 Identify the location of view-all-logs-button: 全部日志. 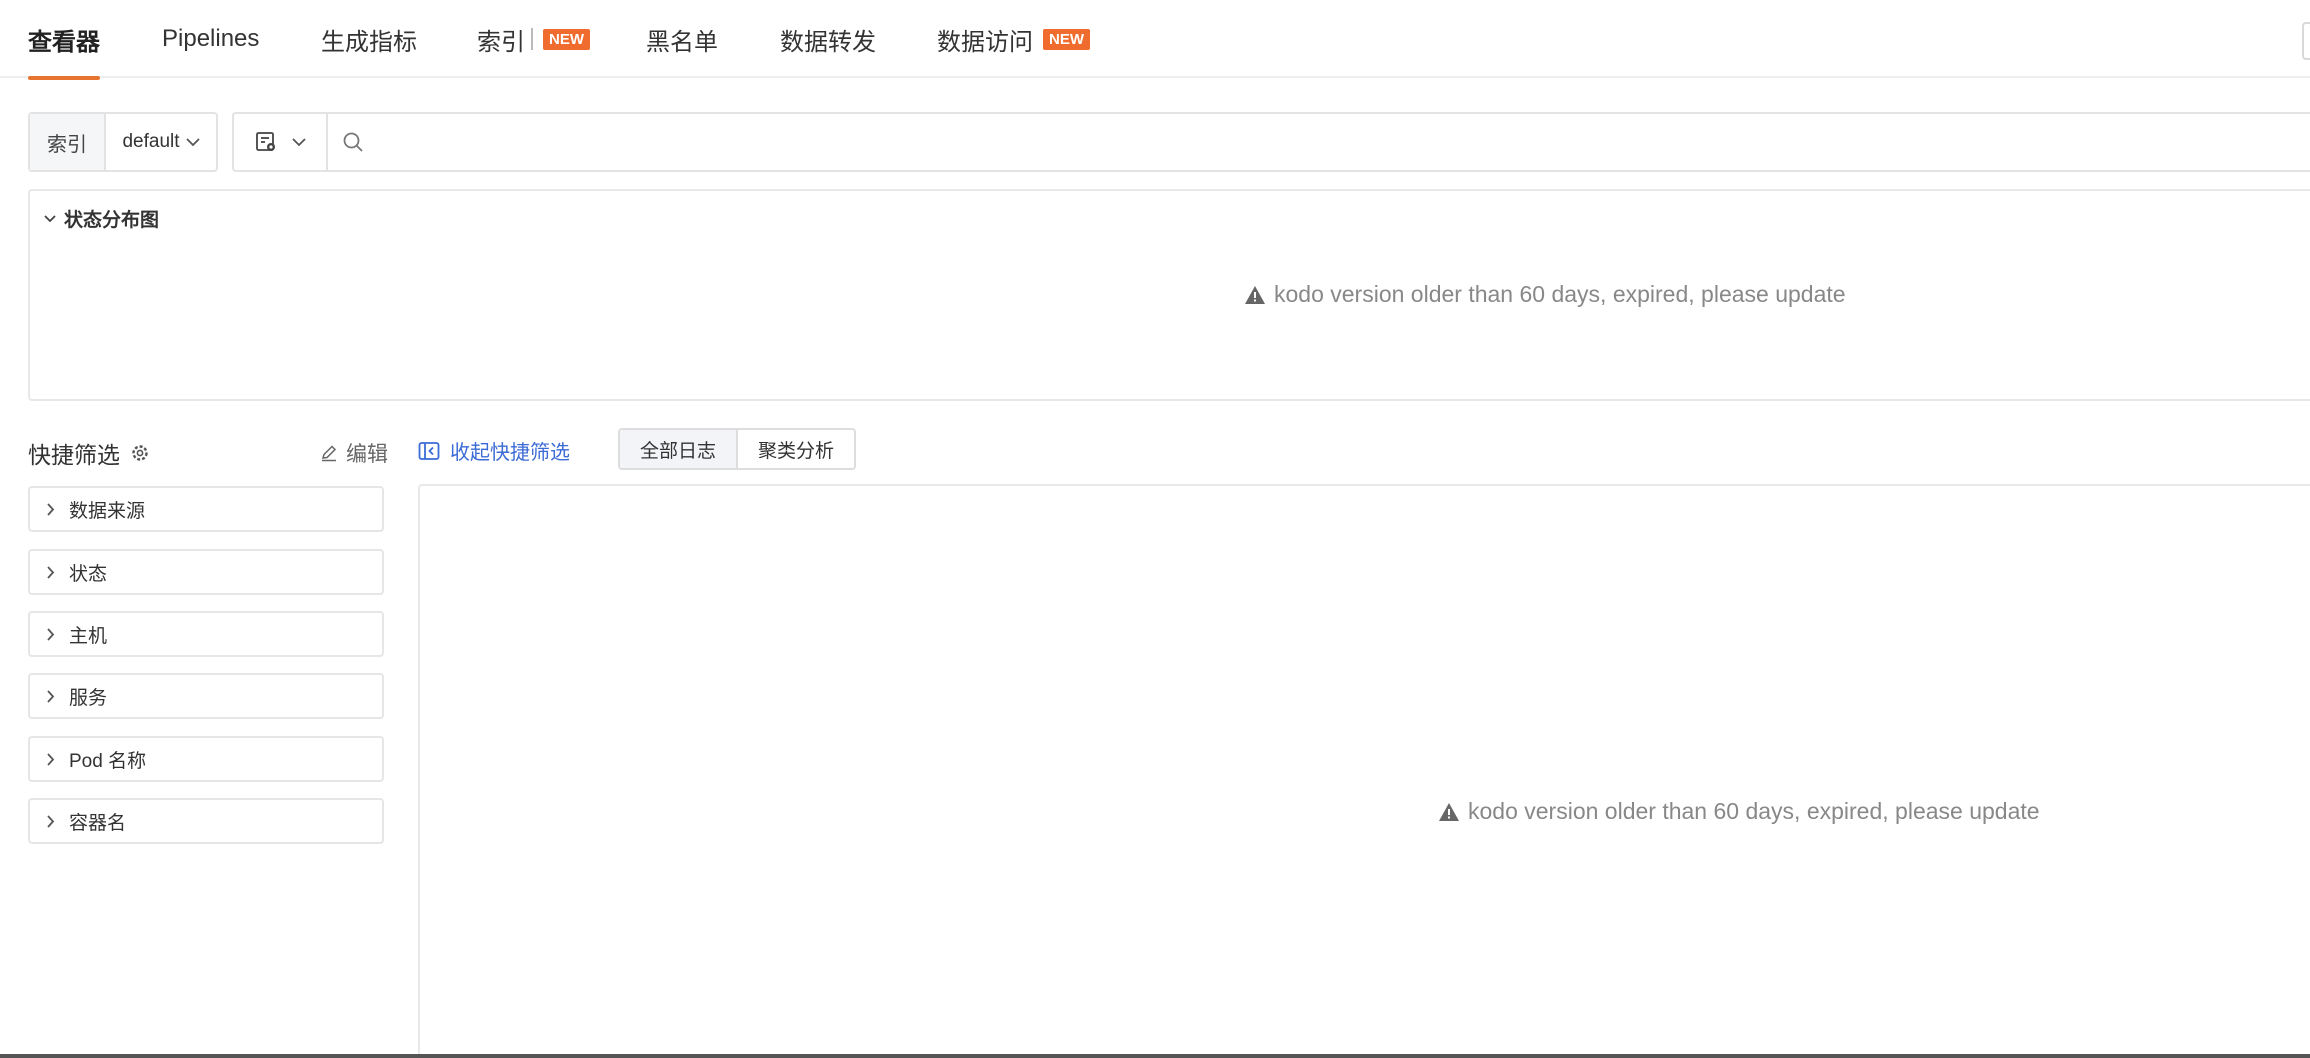
(678, 449).